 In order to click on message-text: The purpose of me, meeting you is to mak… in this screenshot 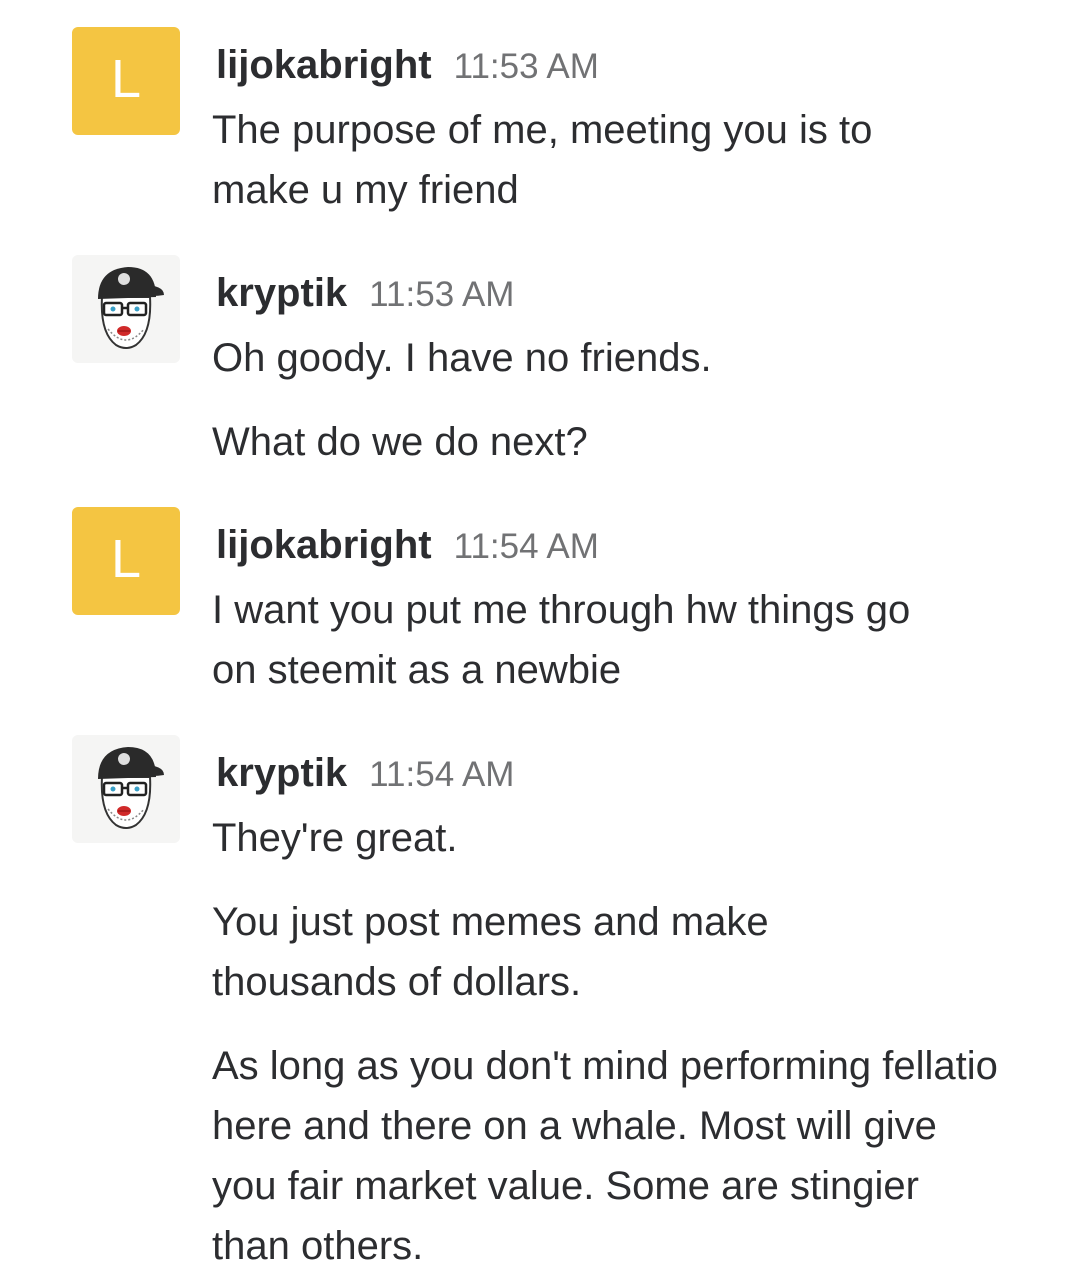, I will do `click(542, 160)`.